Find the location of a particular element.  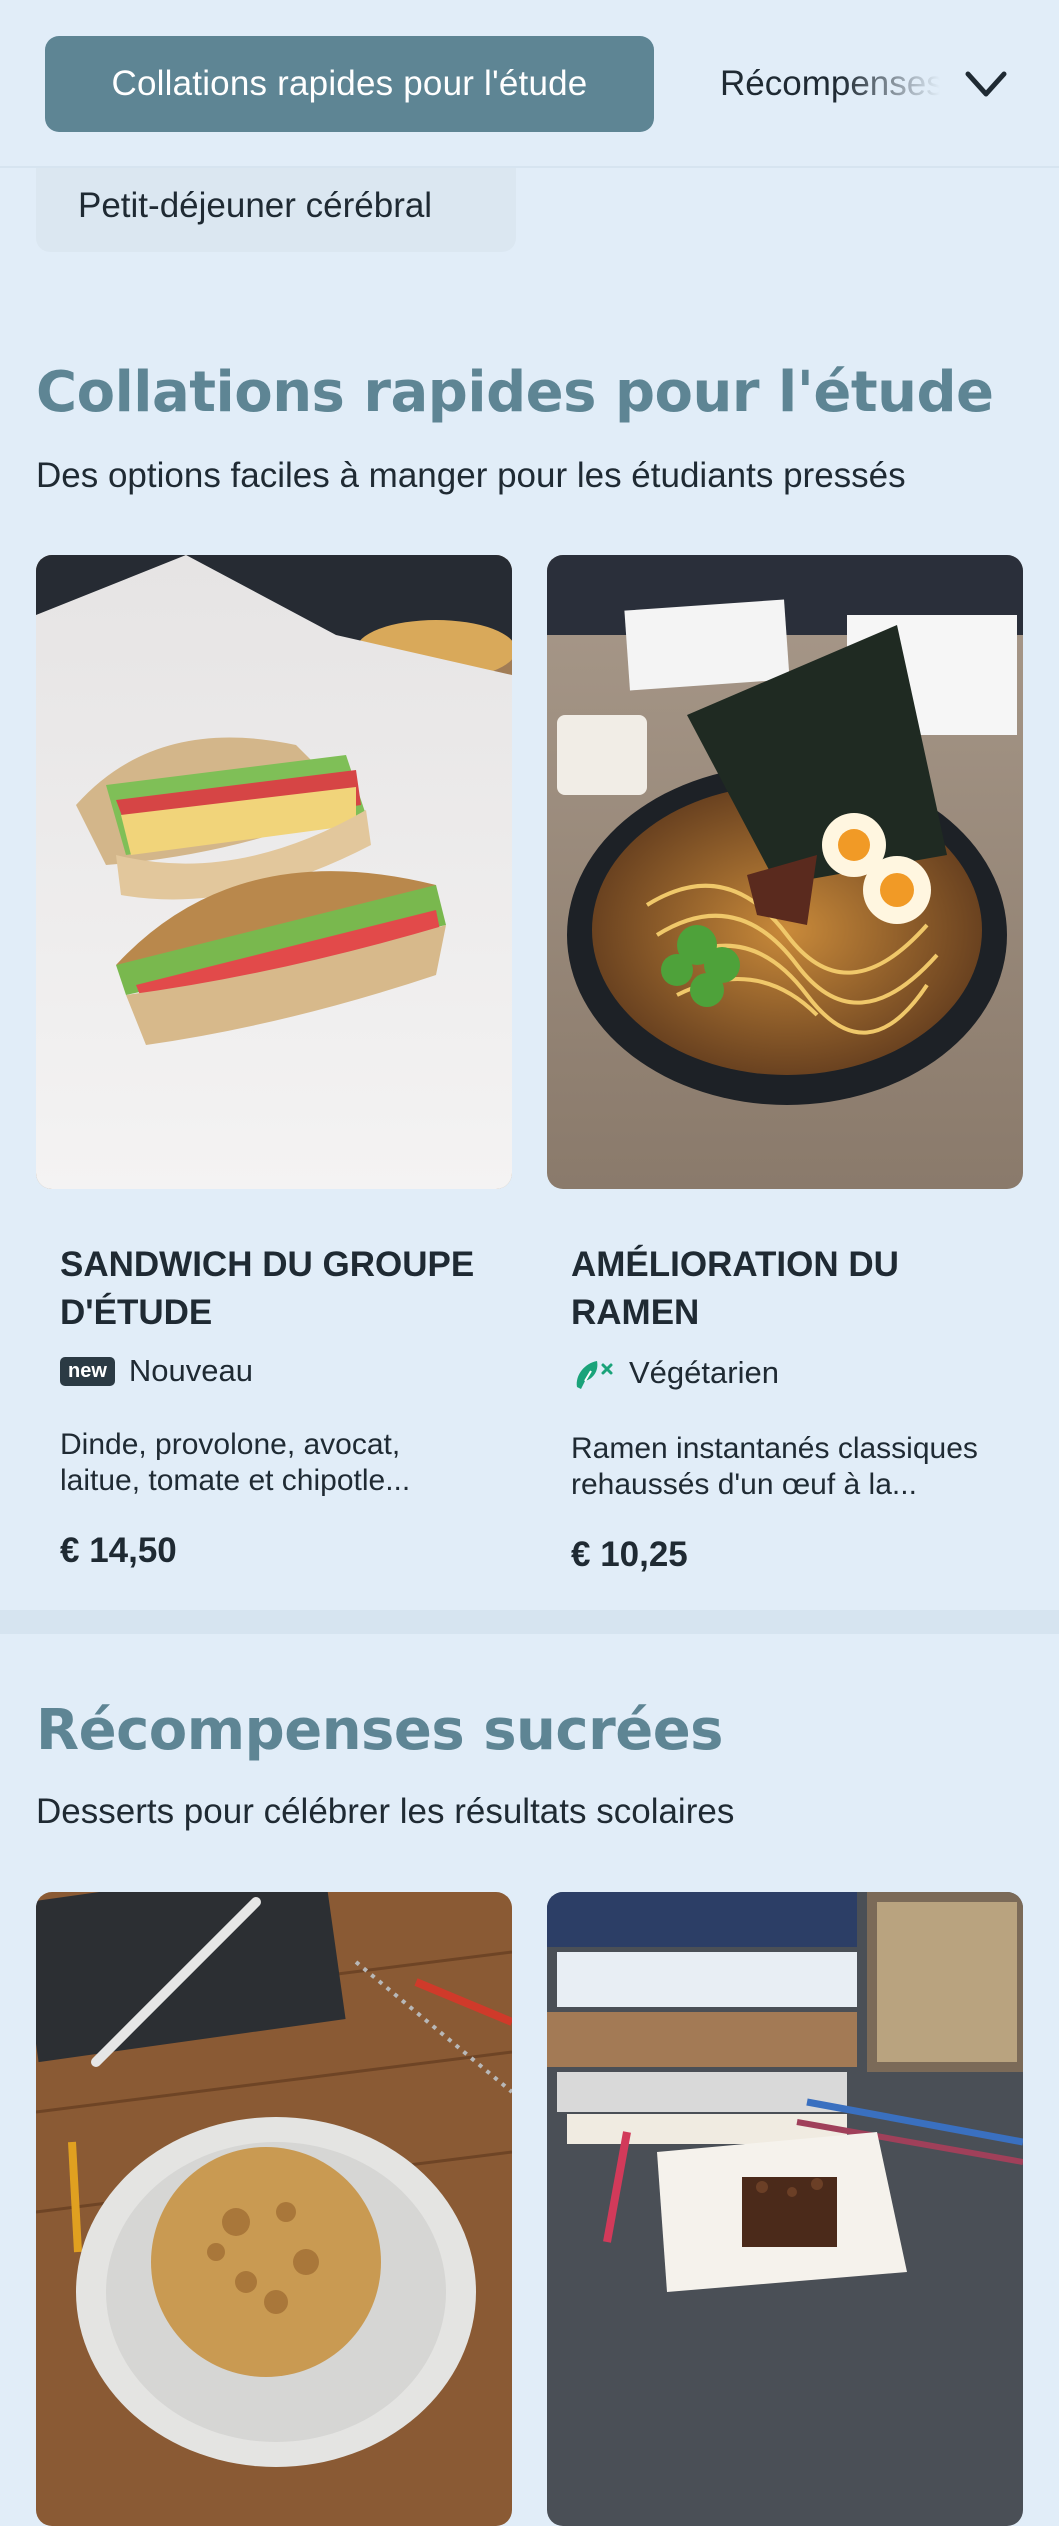

ramen-image is located at coordinates (785, 872).